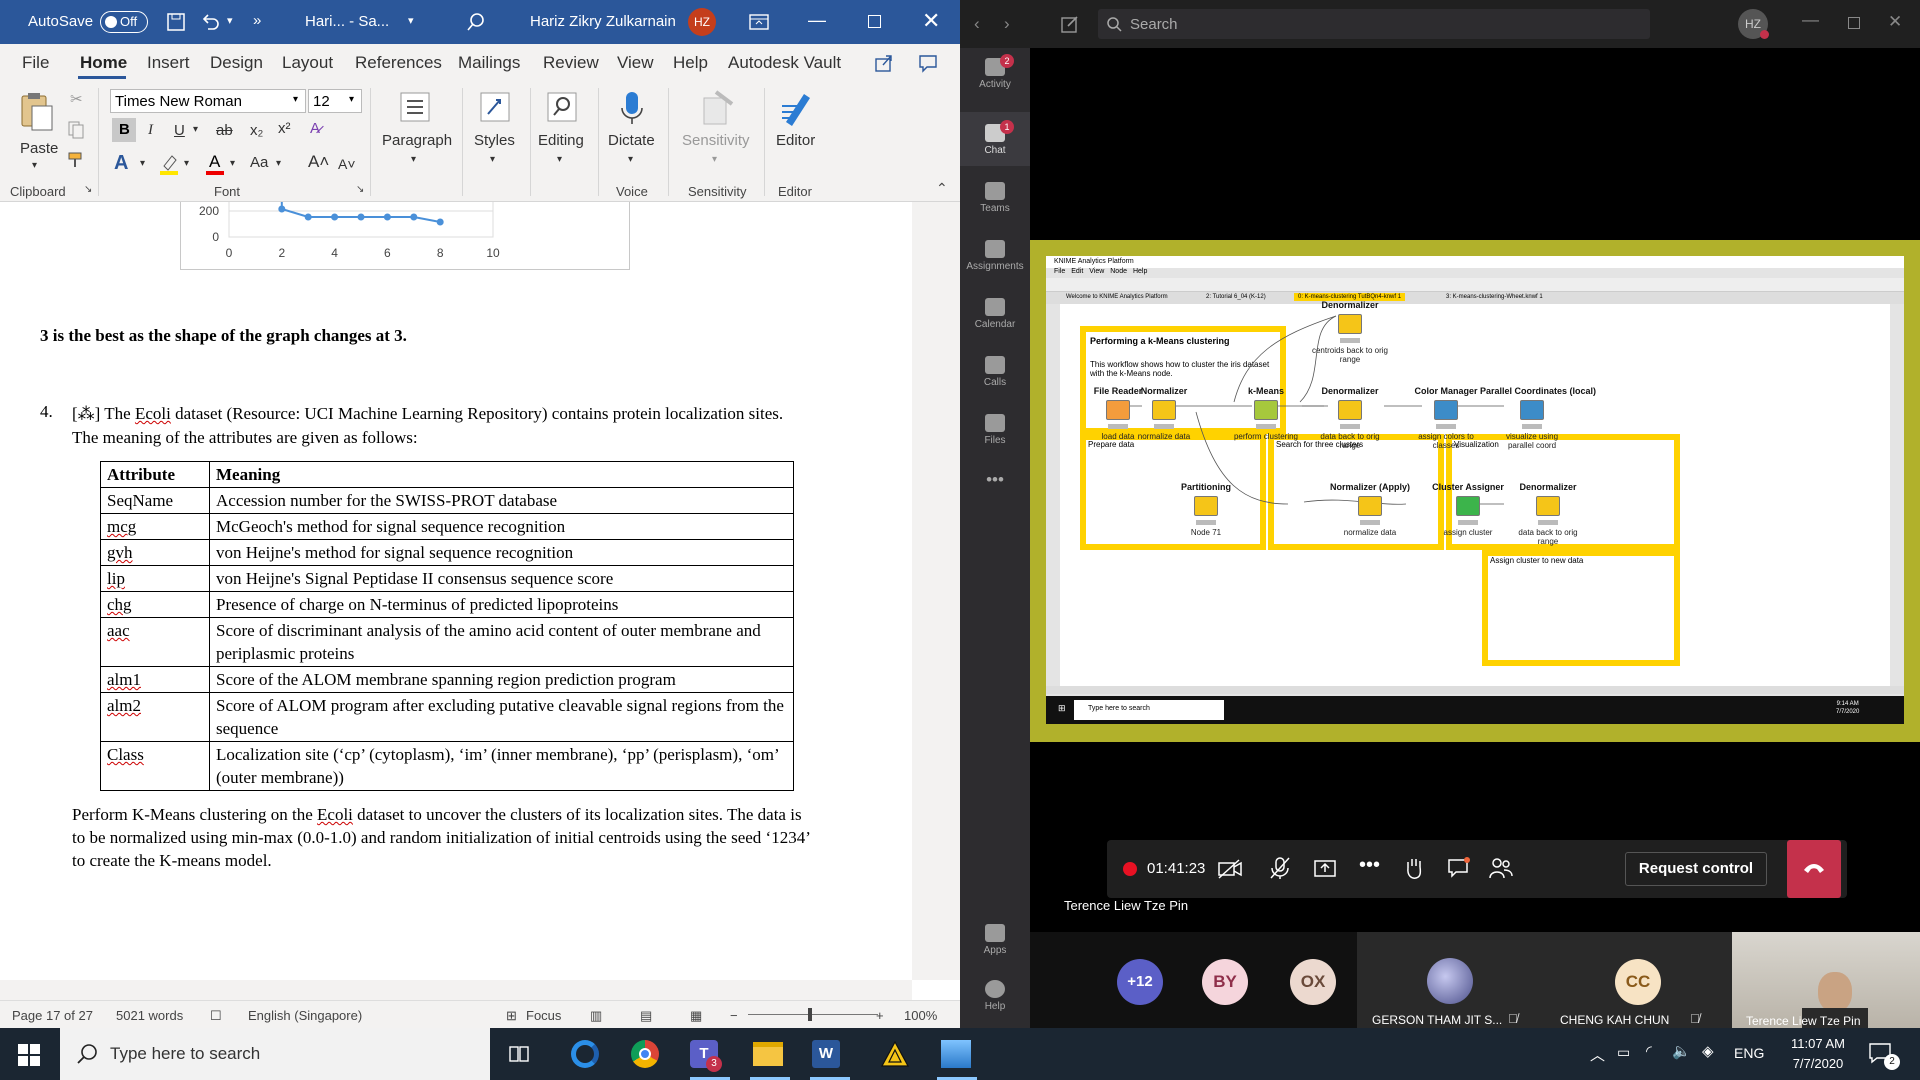 The height and width of the screenshot is (1080, 1920). What do you see at coordinates (995, 372) in the screenshot?
I see `rail-calls: Calls` at bounding box center [995, 372].